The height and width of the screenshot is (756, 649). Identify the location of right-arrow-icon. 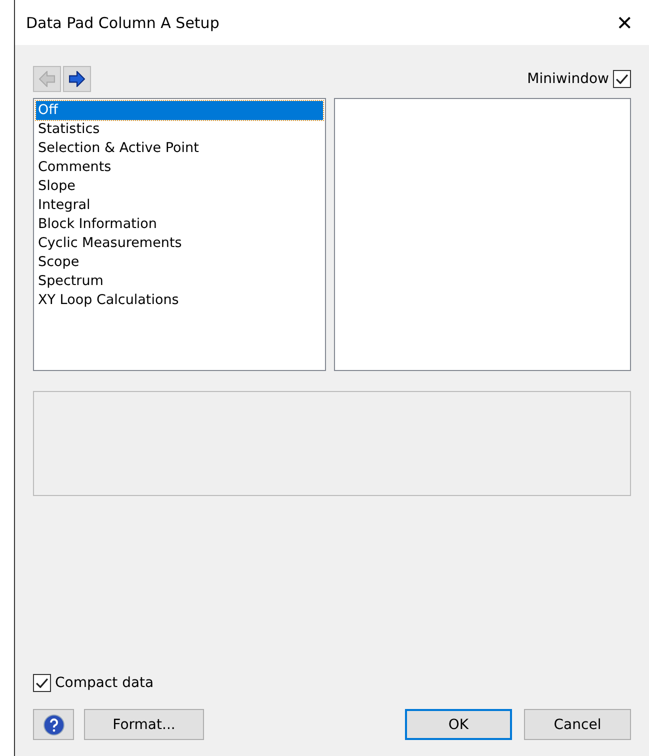
(77, 79).